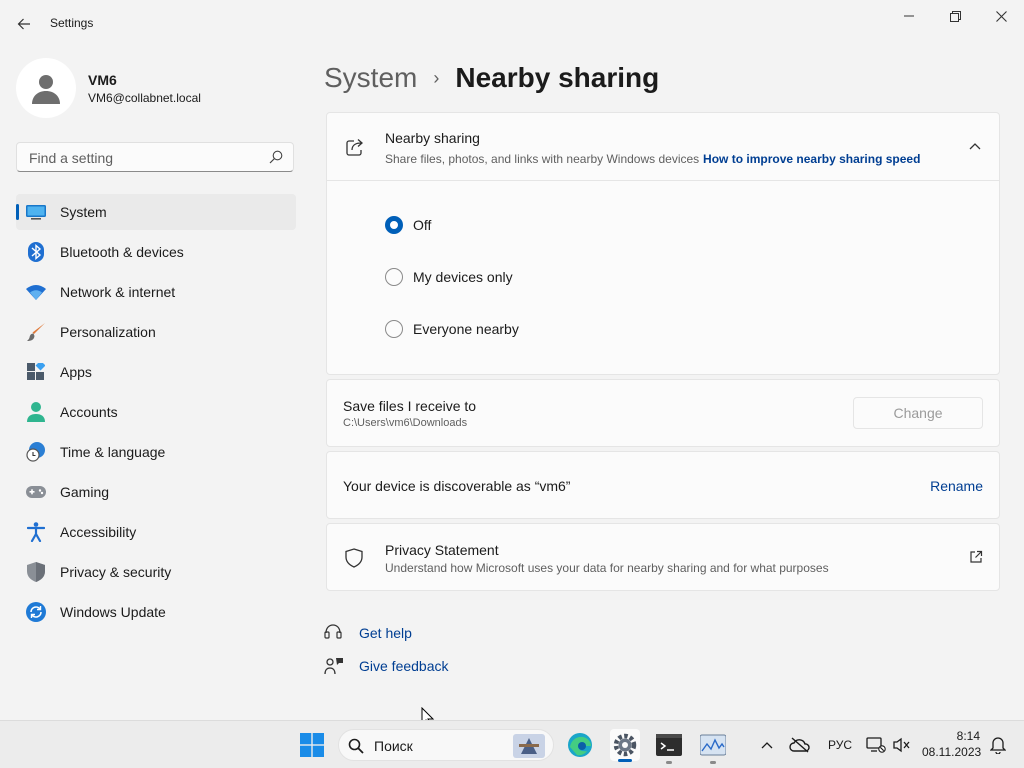  Describe the element at coordinates (385, 633) in the screenshot. I see `get-help-link: Get help` at that location.